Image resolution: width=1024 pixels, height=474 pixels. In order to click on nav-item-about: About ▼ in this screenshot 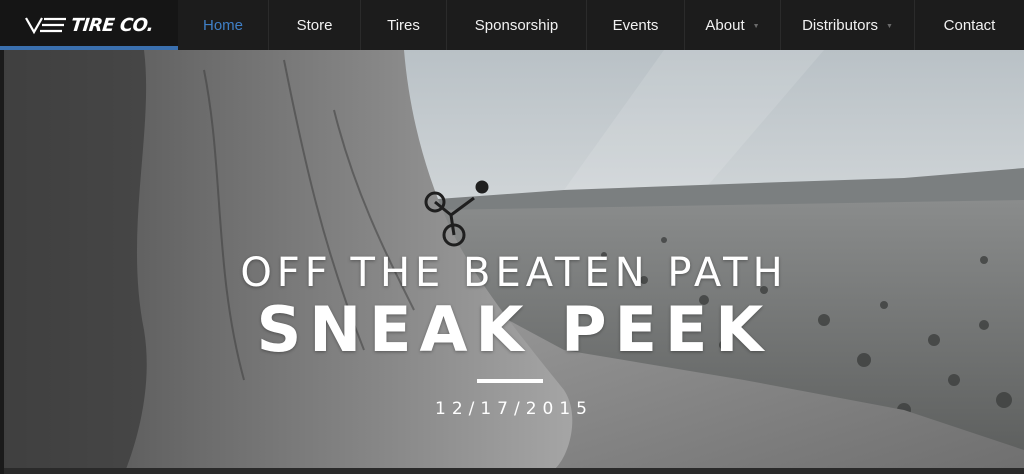, I will do `click(732, 25)`.